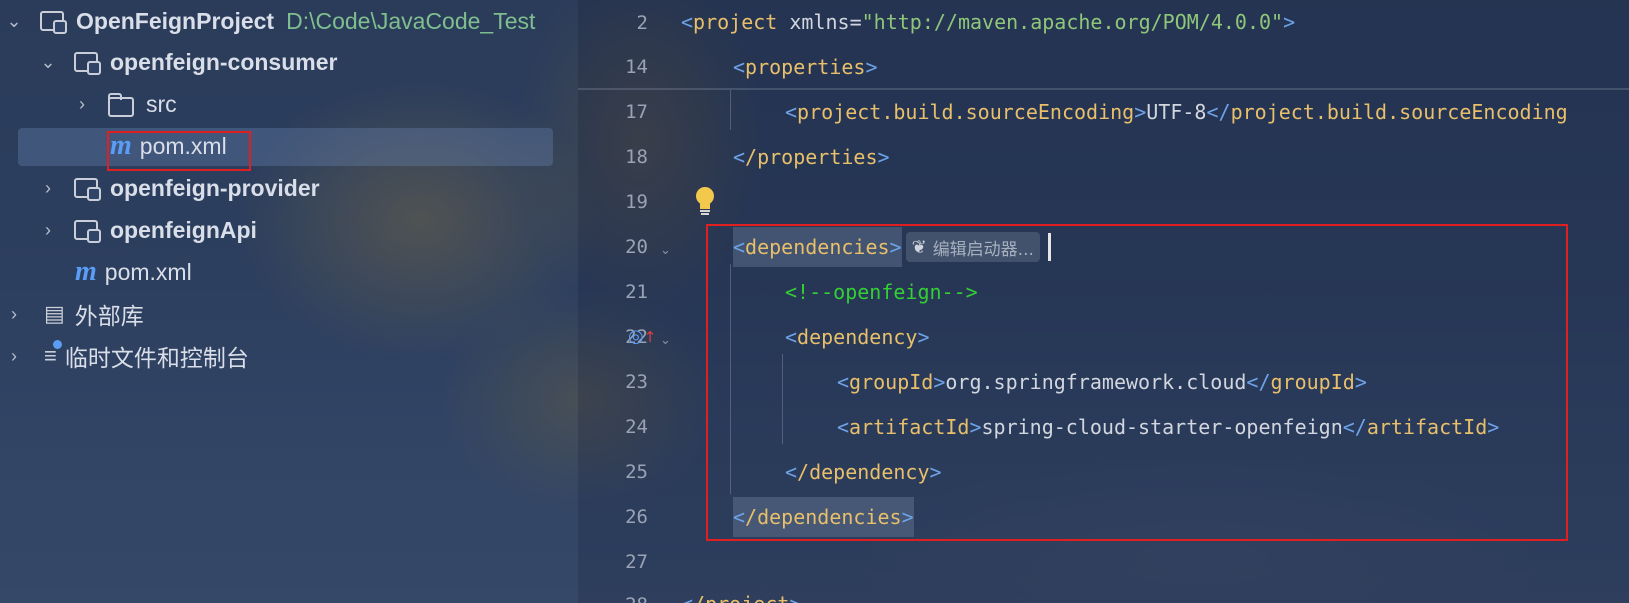 The height and width of the screenshot is (603, 1629). I want to click on implemented-marker-icon: ◎↑, so click(642, 336).